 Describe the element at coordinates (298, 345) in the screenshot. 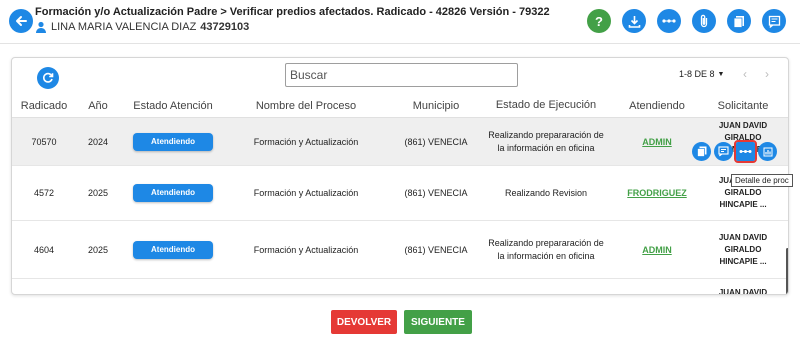

I see `resize-handle-icon: ⋯⋯` at that location.